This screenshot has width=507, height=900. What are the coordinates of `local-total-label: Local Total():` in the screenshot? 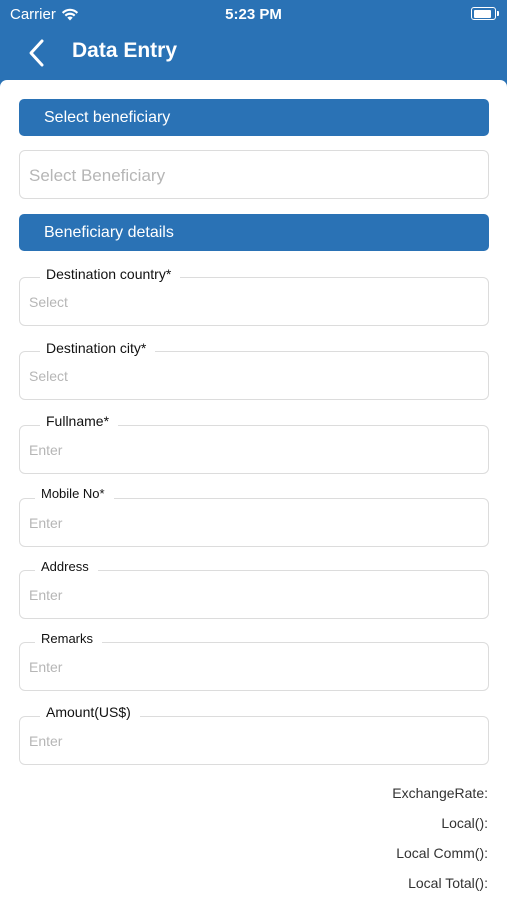 It's located at (448, 883).